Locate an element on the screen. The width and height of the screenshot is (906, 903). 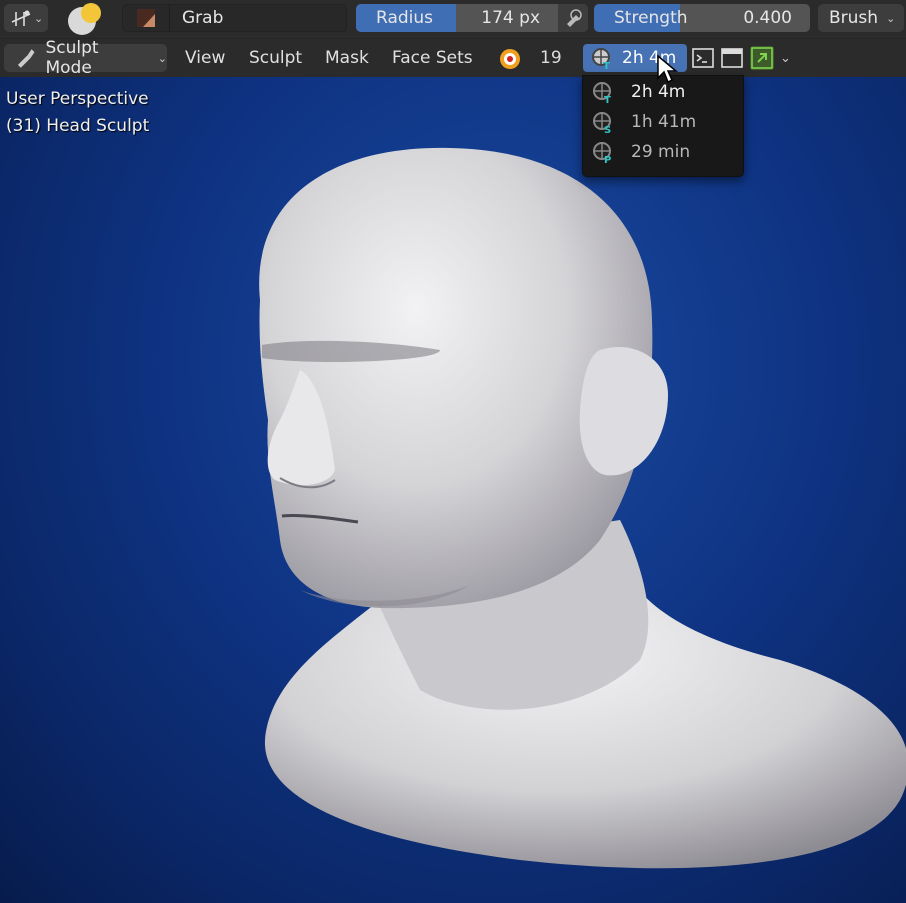
menu-sculpt: Sculpt is located at coordinates (275, 58).